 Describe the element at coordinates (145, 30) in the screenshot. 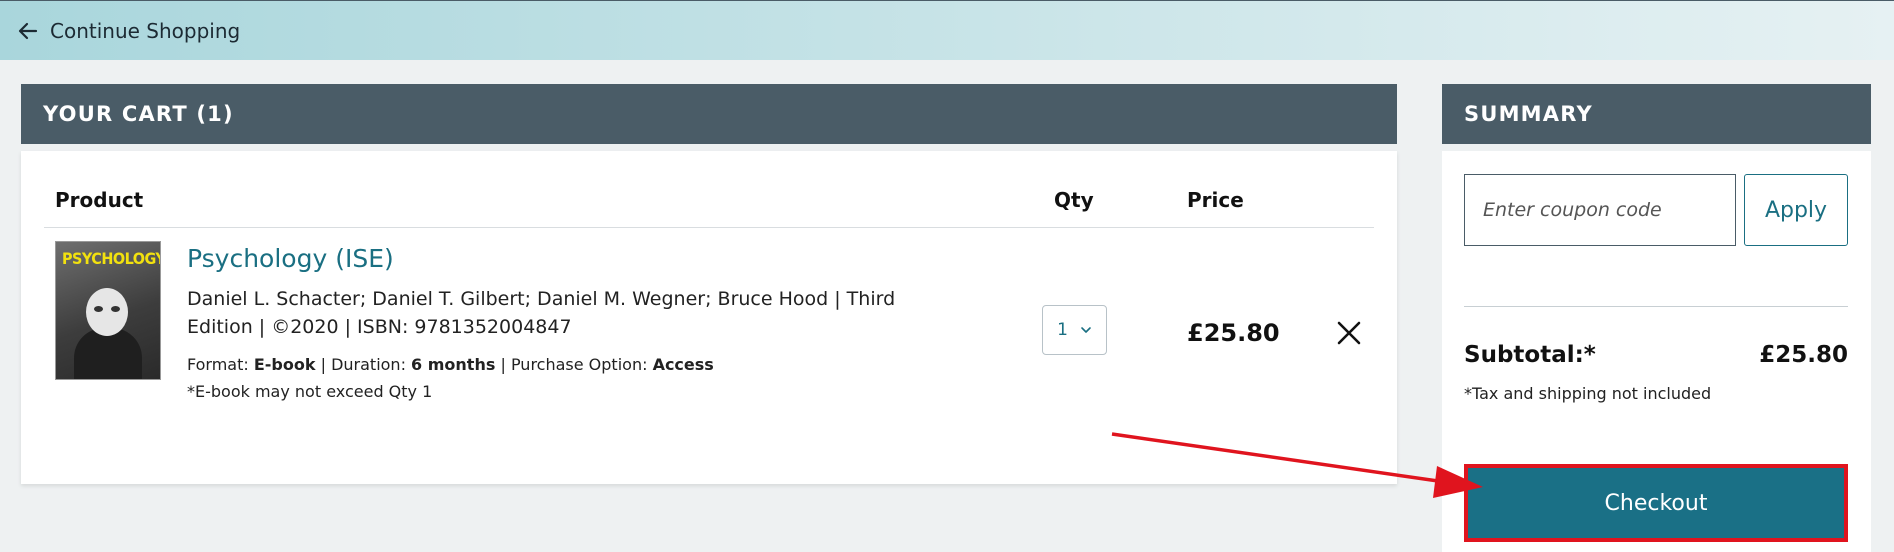

I see `continue-shopping-label: Continue Shopping` at that location.